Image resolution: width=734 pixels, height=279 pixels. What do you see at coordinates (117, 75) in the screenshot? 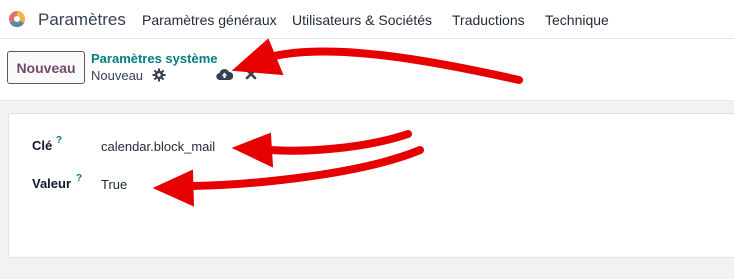
I see `breadcrumb-current: Nouveau` at bounding box center [117, 75].